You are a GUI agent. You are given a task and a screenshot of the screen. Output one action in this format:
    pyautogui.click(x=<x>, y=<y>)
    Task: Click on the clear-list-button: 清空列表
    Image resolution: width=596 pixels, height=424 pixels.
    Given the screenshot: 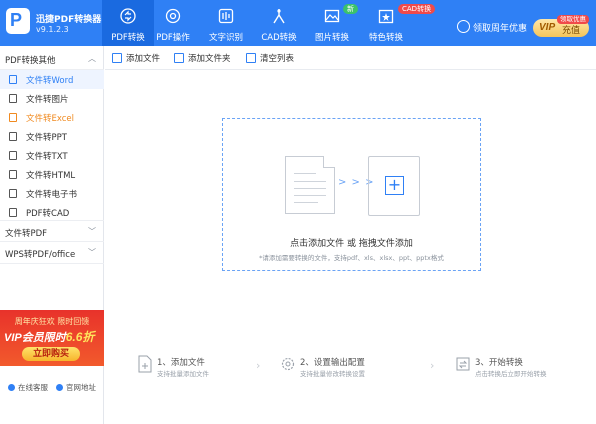 What is the action you would take?
    pyautogui.click(x=270, y=58)
    